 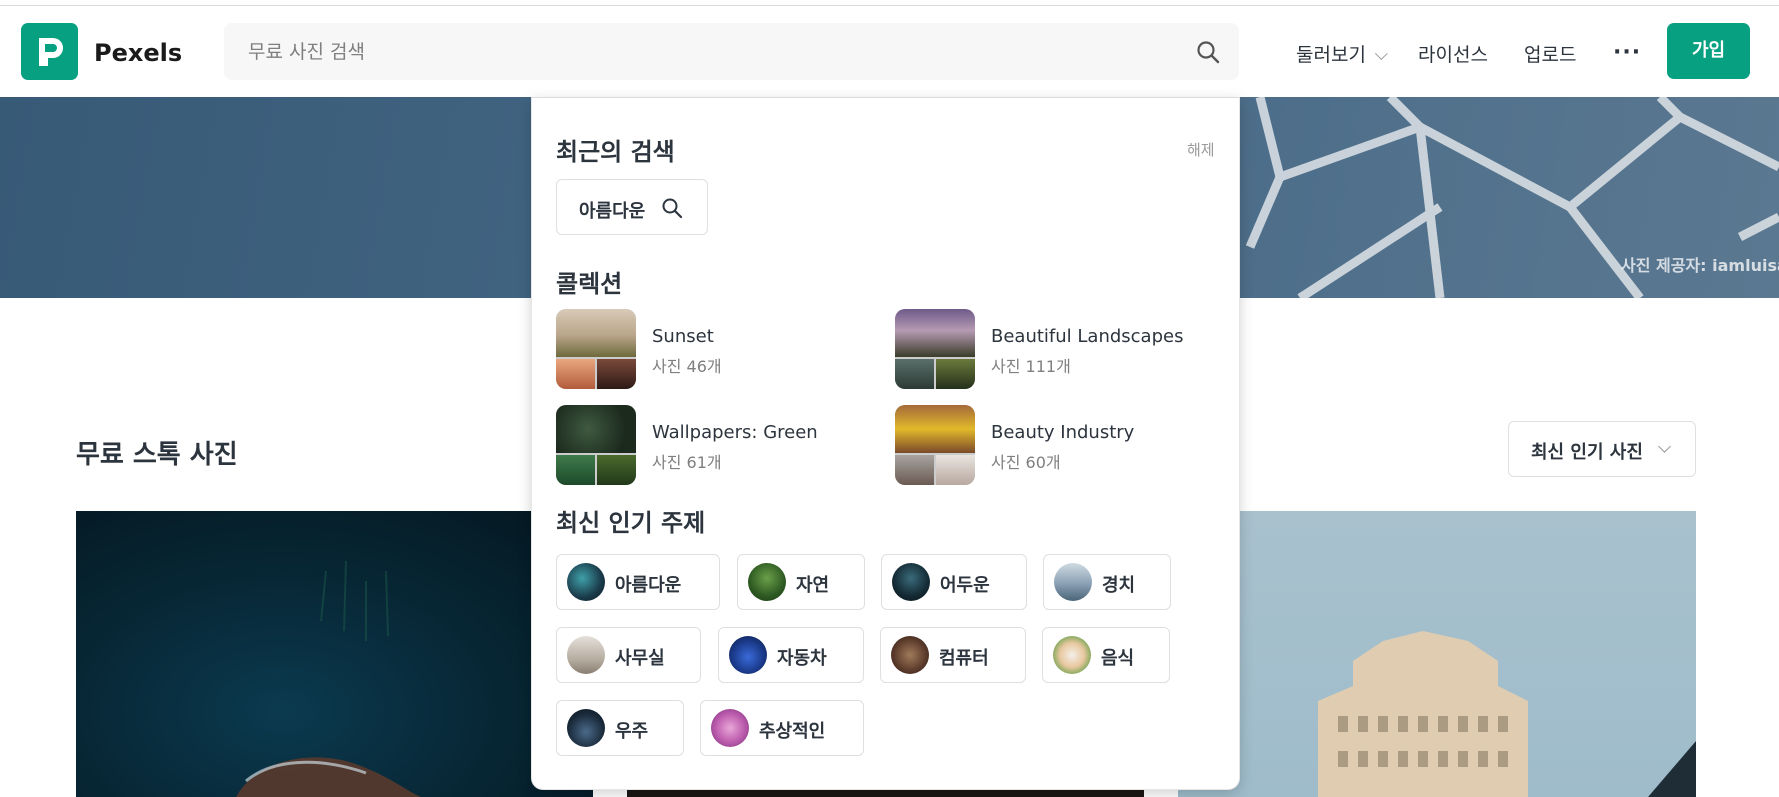 I want to click on topic-chip: 음식, so click(x=1106, y=655).